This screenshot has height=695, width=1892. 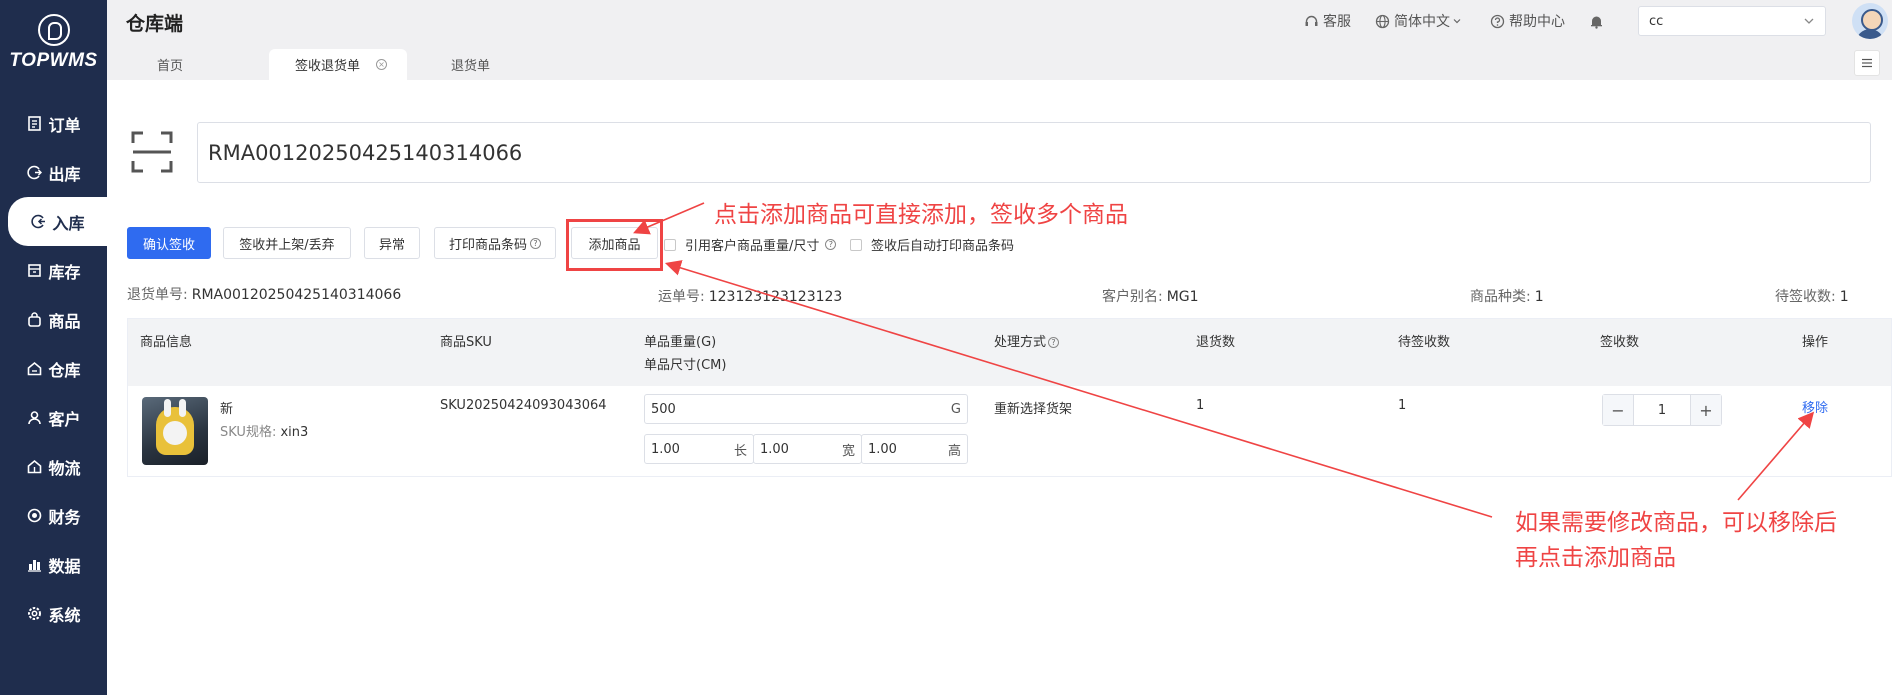 What do you see at coordinates (1776, 456) in the screenshot?
I see `arrow-to-remove-link` at bounding box center [1776, 456].